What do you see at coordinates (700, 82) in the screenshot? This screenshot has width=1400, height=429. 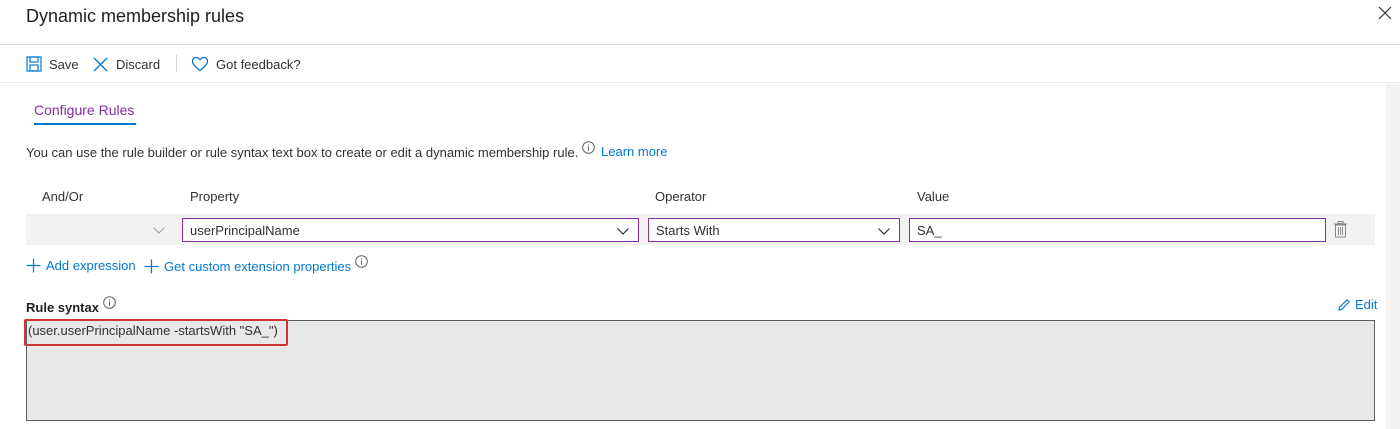 I see `command-bar-divider` at bounding box center [700, 82].